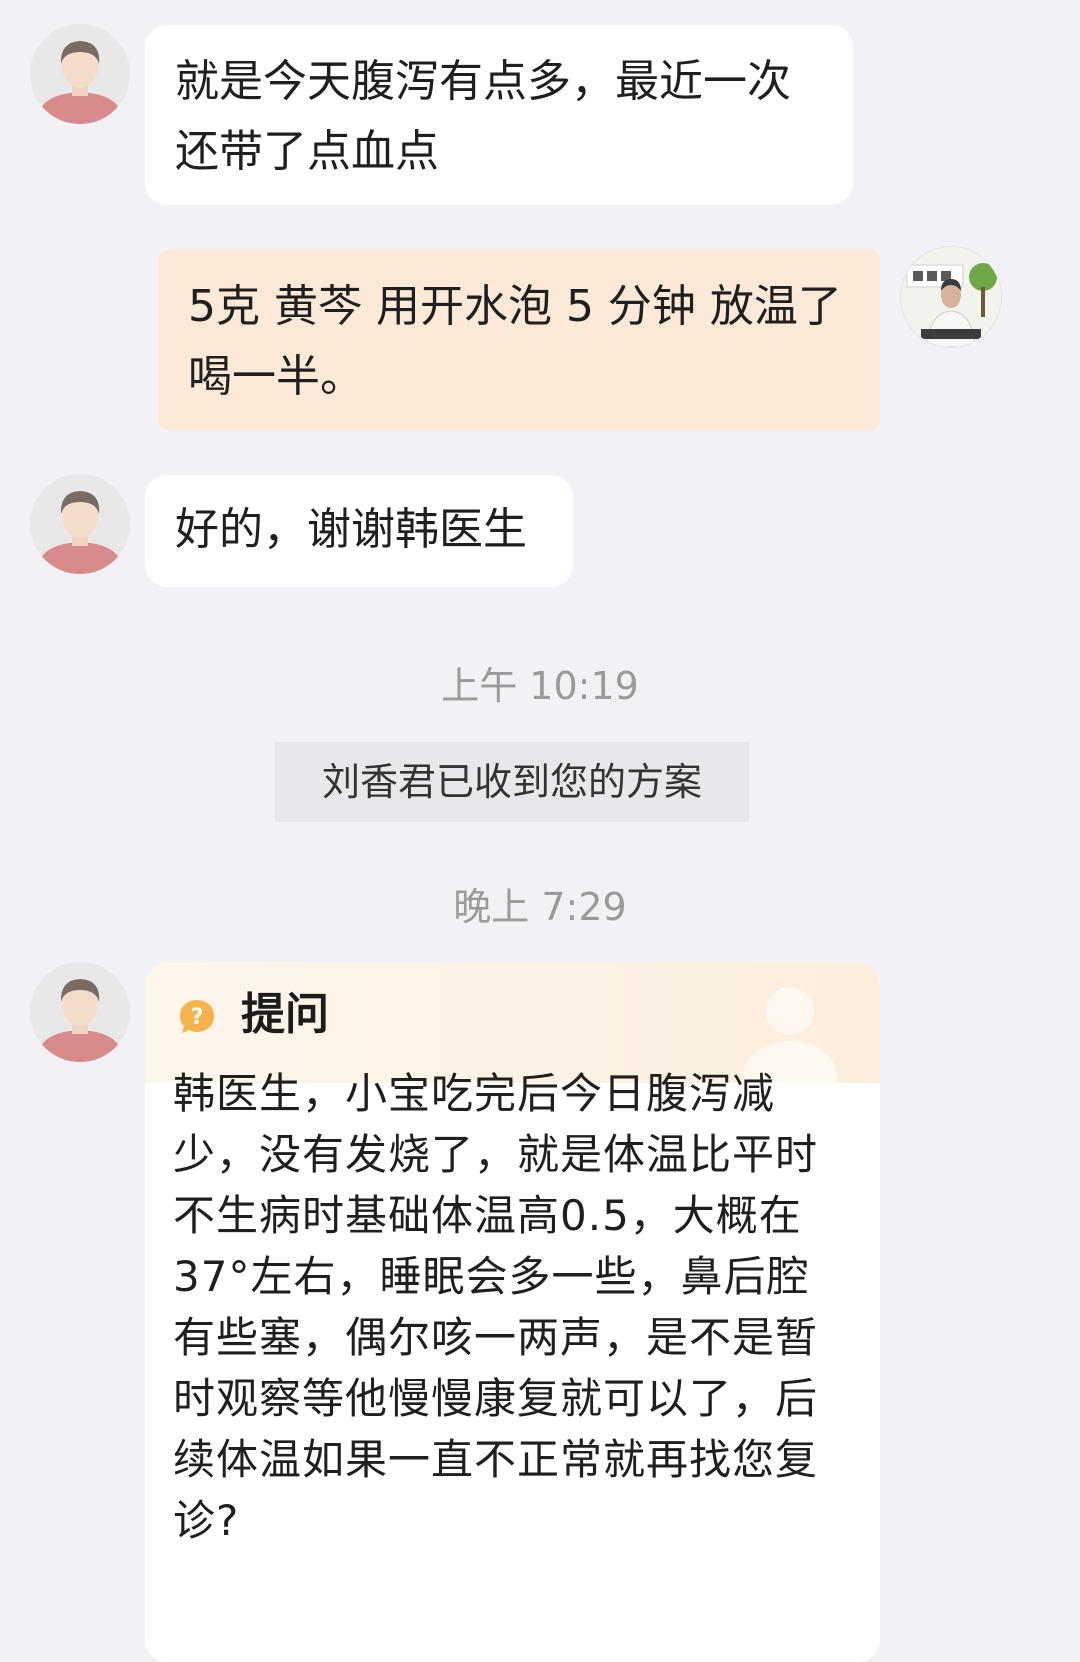 This screenshot has height=1662, width=1080. I want to click on system-notice-text: 刘香君已收到您的方案, so click(511, 782).